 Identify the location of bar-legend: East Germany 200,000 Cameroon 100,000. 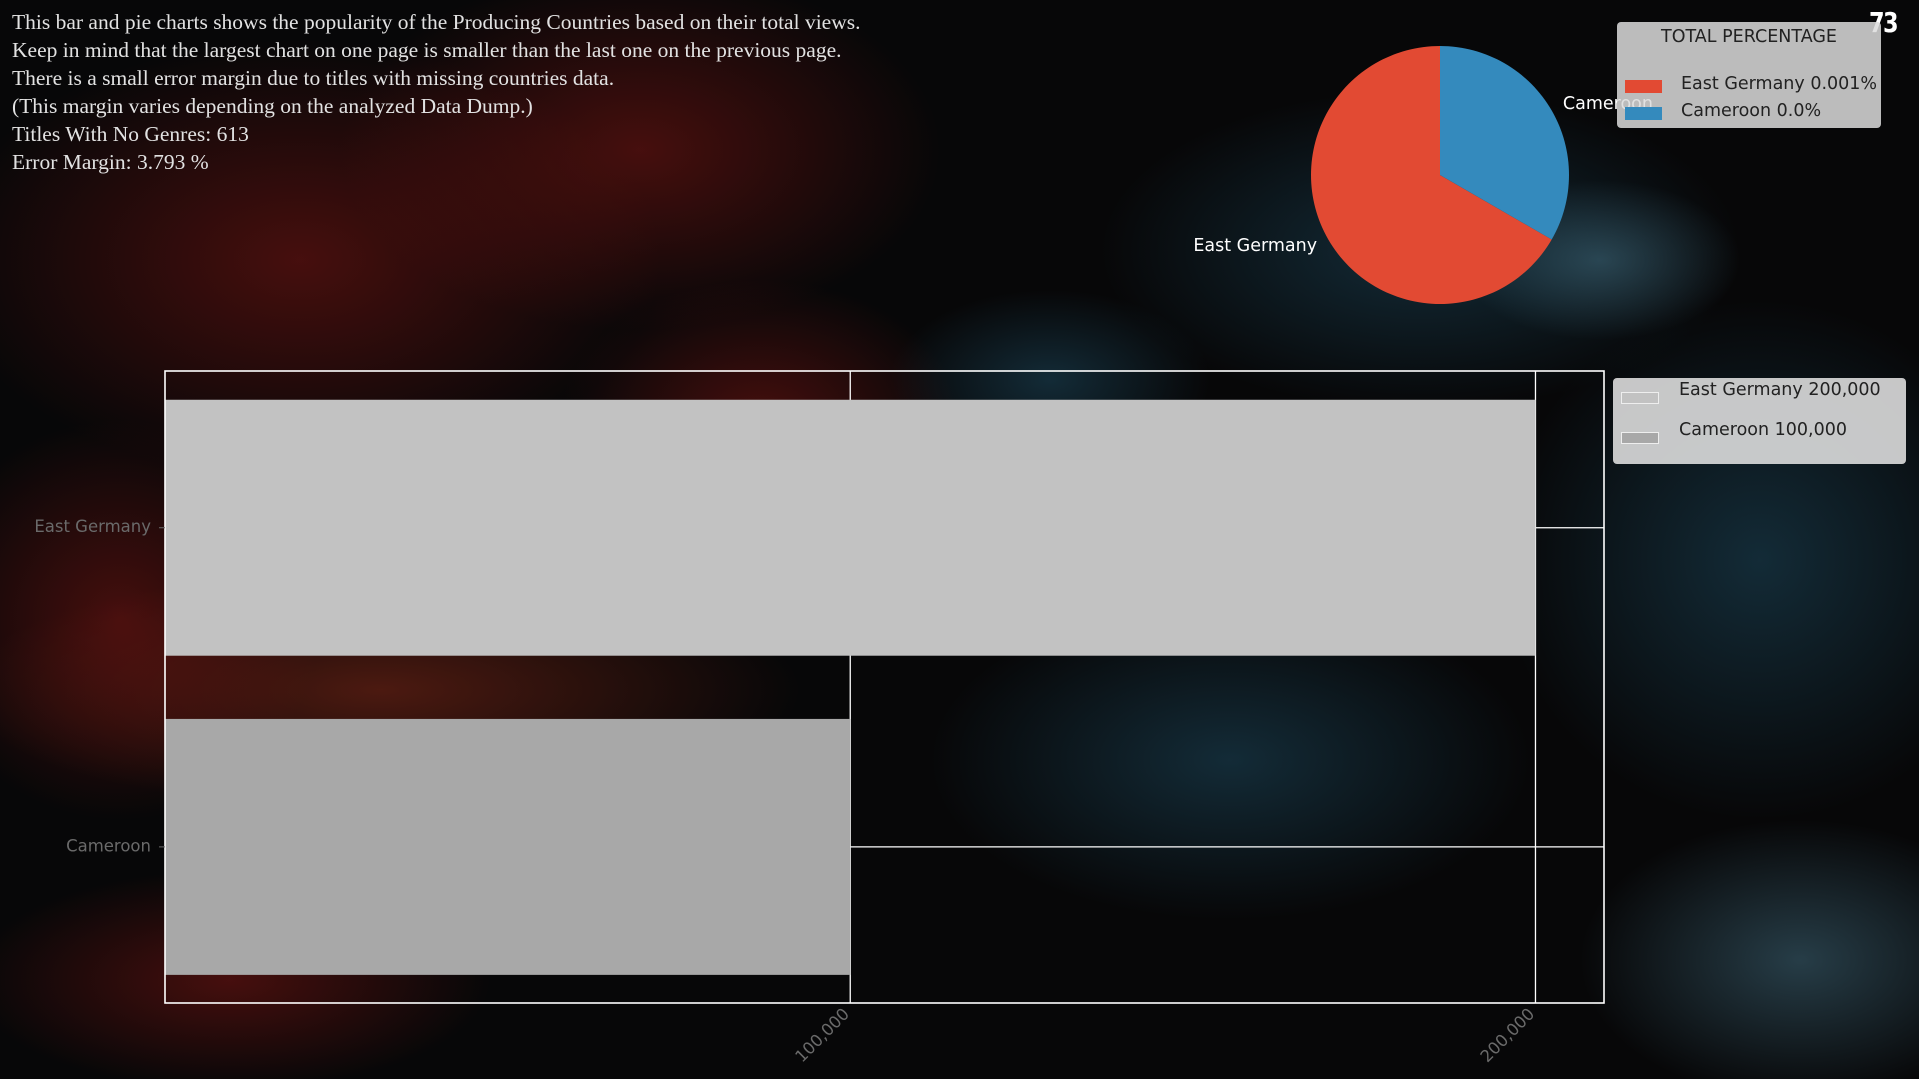
(1759, 421).